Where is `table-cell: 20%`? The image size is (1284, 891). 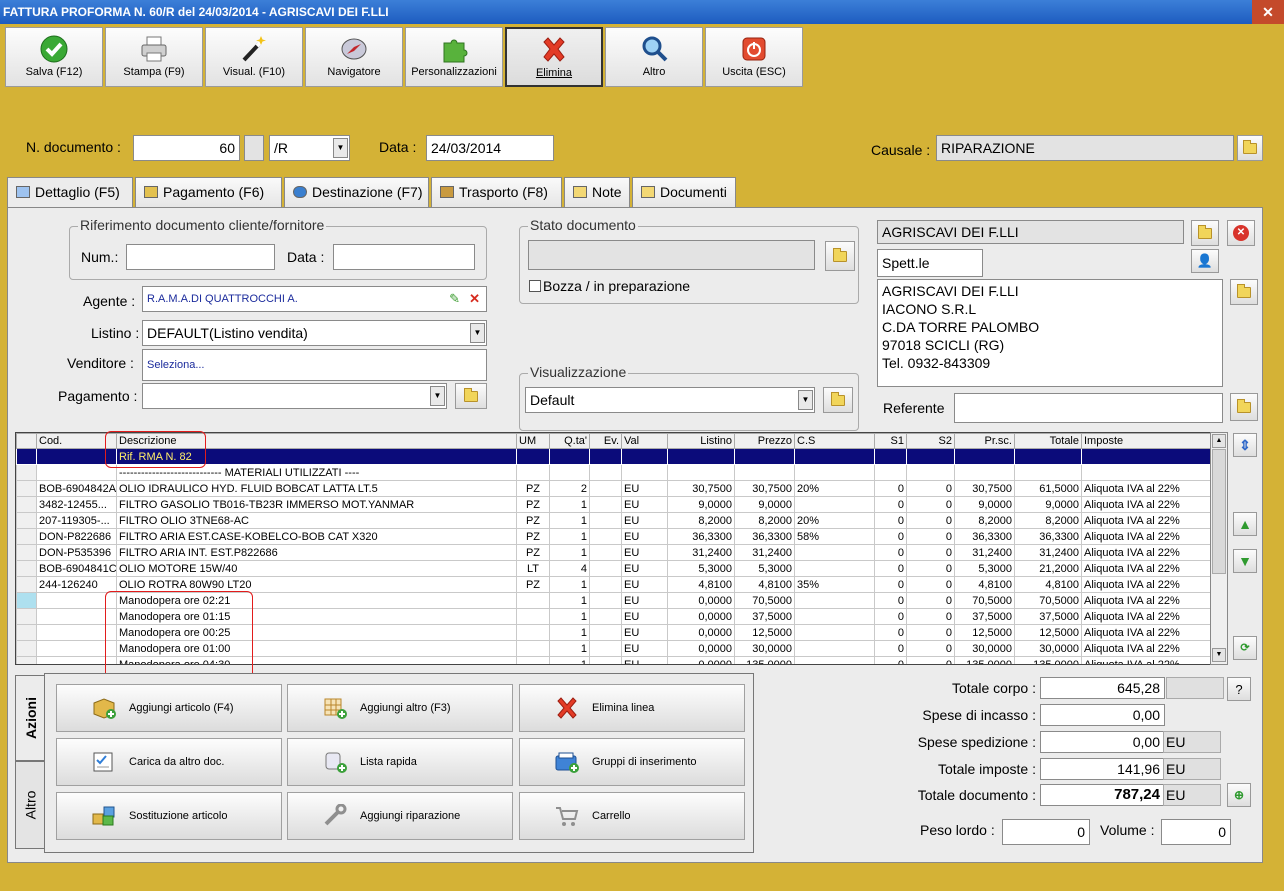
table-cell: 20% is located at coordinates (834, 520).